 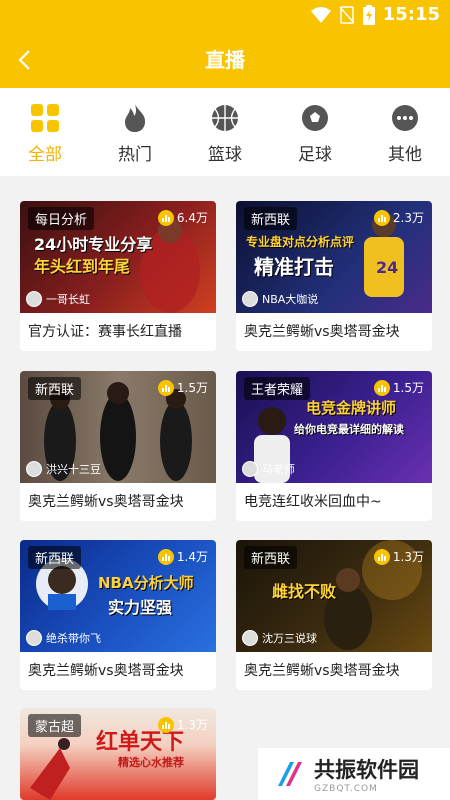 I want to click on live-card: NBA分析大师 实力坚强 新西联 1.4万 绝杀带你飞 奥克兰鳄蜥vs奥塔哥金块, so click(x=118, y=615).